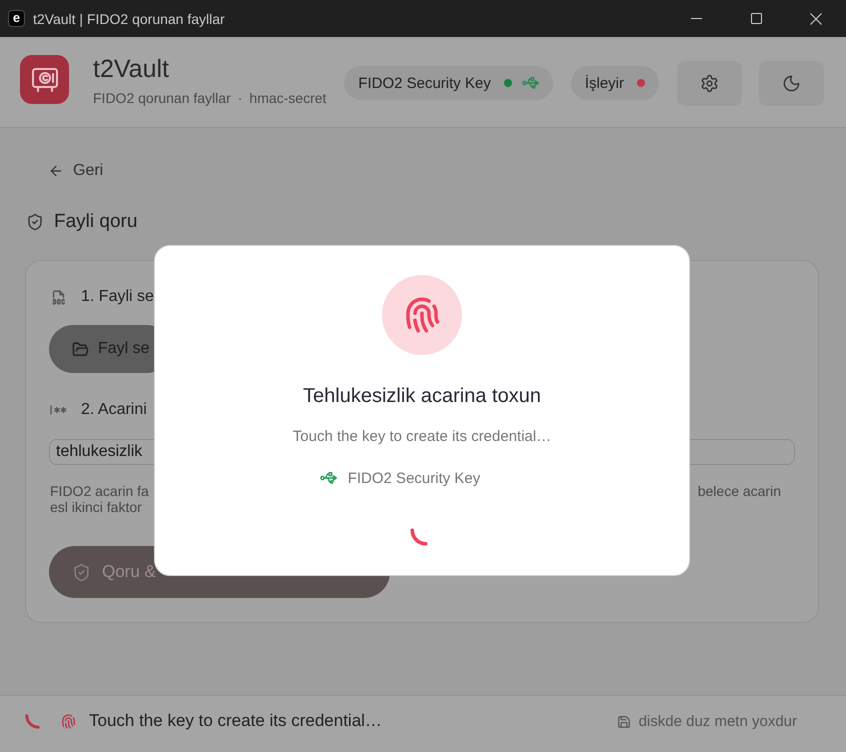  Describe the element at coordinates (58, 410) in the screenshot. I see `password-icon` at that location.